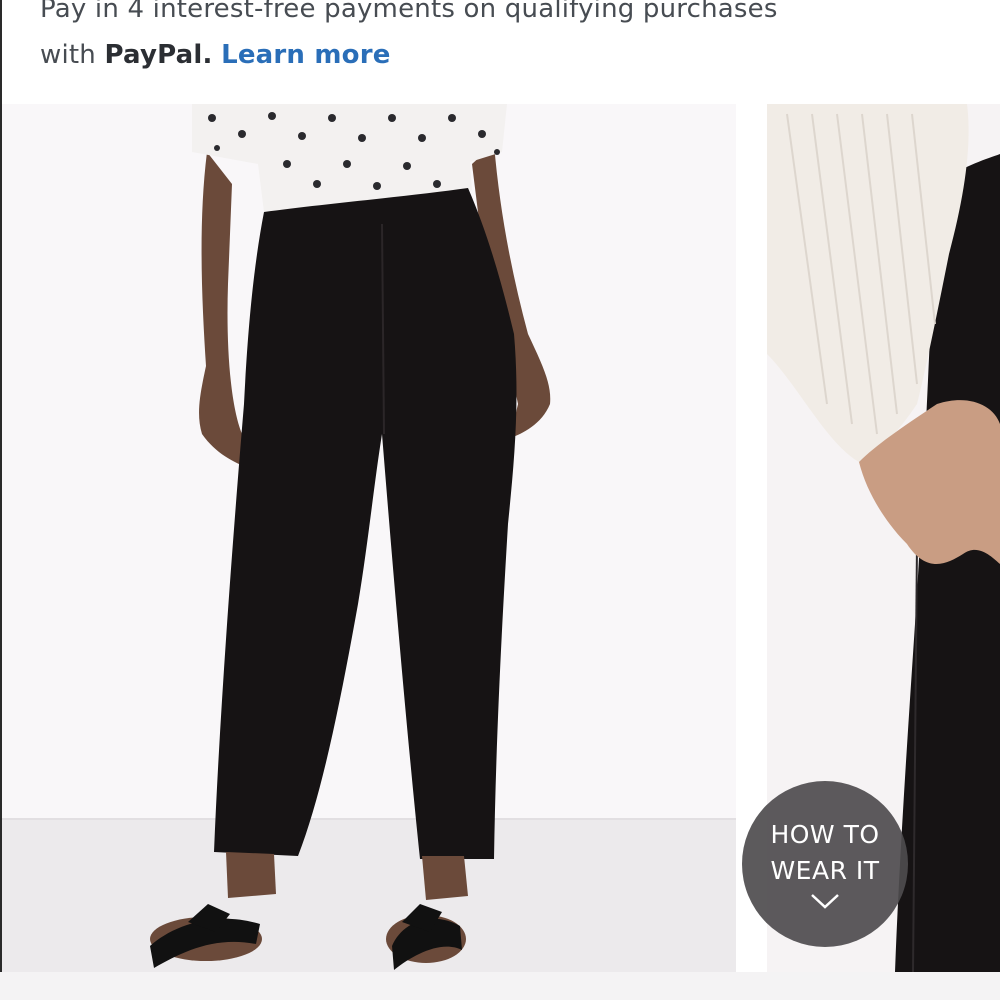  Describe the element at coordinates (825, 834) in the screenshot. I see `how-to-wear-line-1: HOW TO` at that location.